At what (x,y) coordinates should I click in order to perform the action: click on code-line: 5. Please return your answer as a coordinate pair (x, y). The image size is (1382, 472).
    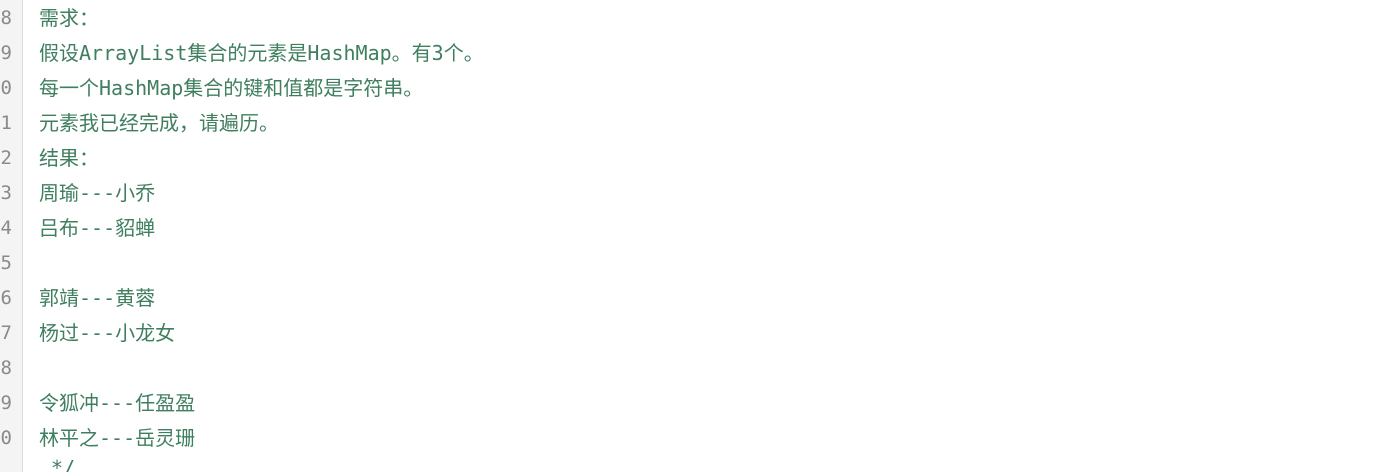
    Looking at the image, I should click on (691, 263).